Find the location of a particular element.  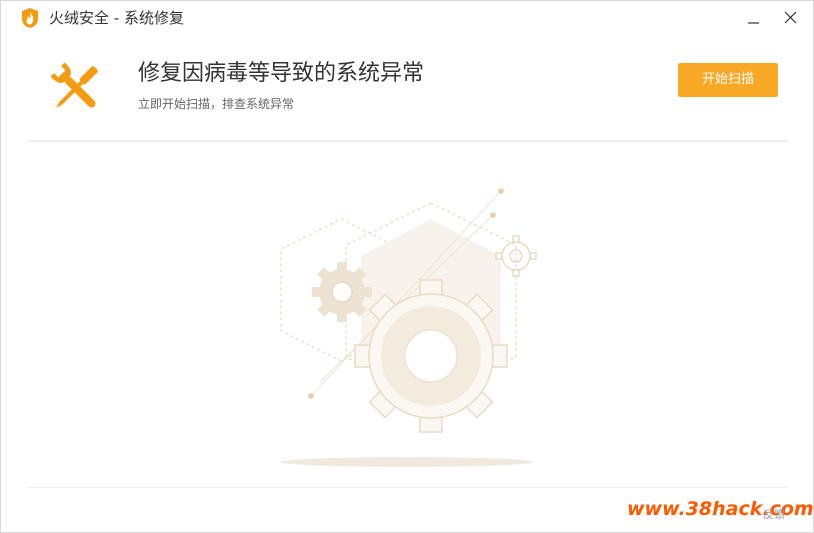

footer-divider is located at coordinates (407, 487).